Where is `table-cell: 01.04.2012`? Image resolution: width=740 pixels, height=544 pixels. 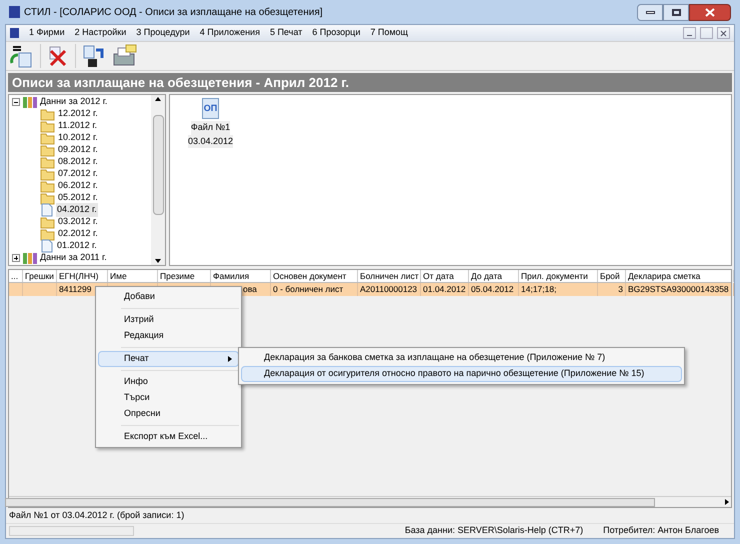
table-cell: 01.04.2012 is located at coordinates (444, 289).